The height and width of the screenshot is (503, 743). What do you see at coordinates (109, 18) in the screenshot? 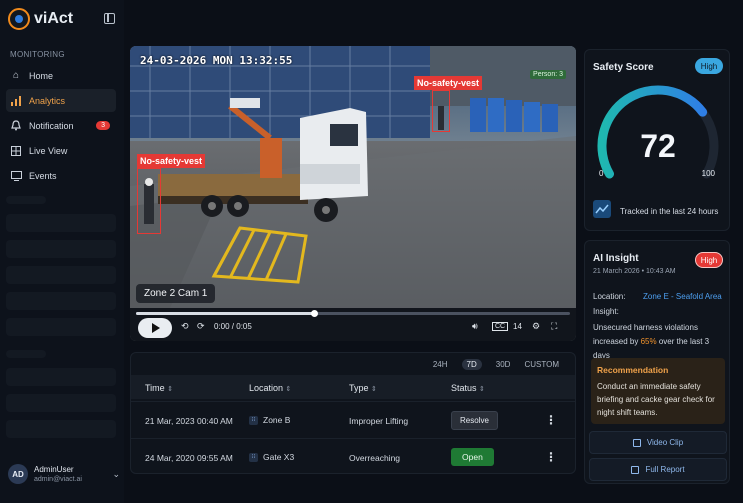
I see `sidebar-toggle-icon` at bounding box center [109, 18].